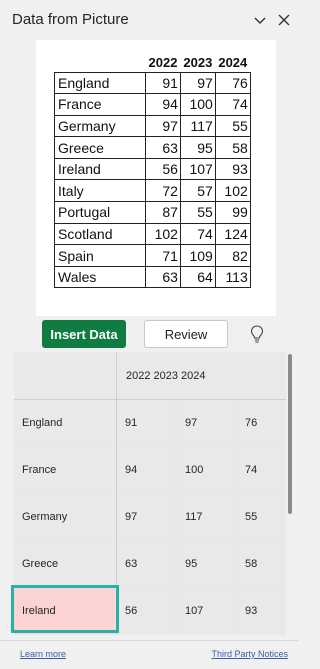 This screenshot has width=320, height=669. I want to click on third-party-notices-link: Third Party Notices, so click(249, 654).